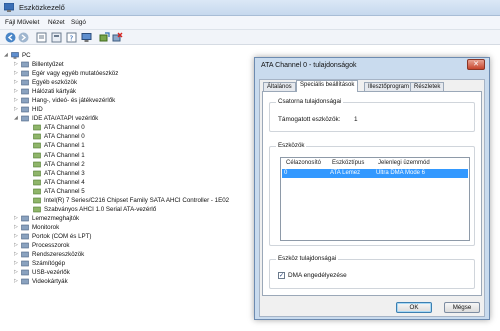 Image resolution: width=500 pixels, height=331 pixels. I want to click on tree-item: Szabványos AHCI 1.0 Serial ATA-vezérlő, so click(138, 209).